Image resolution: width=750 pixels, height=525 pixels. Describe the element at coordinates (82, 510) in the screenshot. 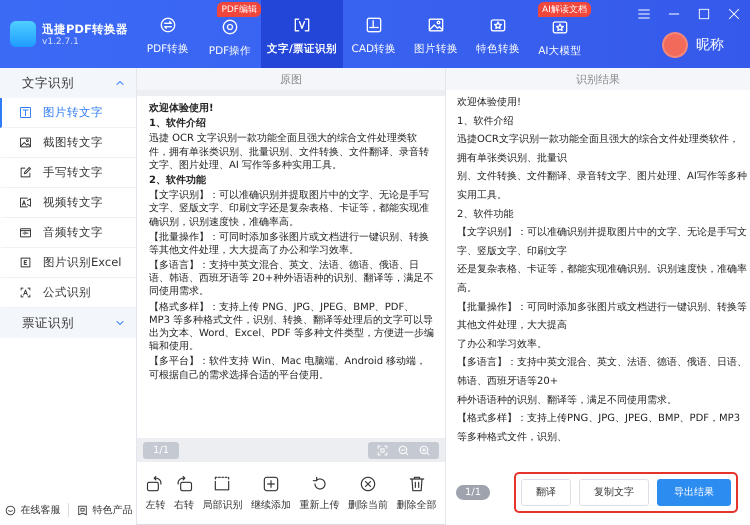

I see `bookmark-icon` at that location.